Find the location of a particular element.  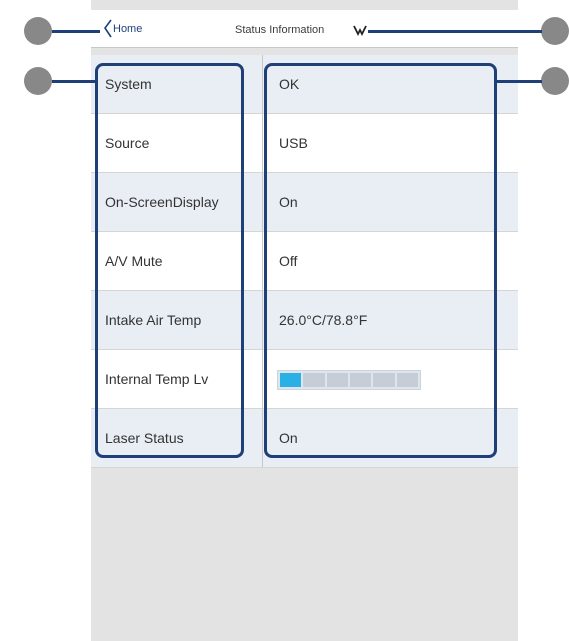

header-bar: Home Status Information is located at coordinates (304, 29).